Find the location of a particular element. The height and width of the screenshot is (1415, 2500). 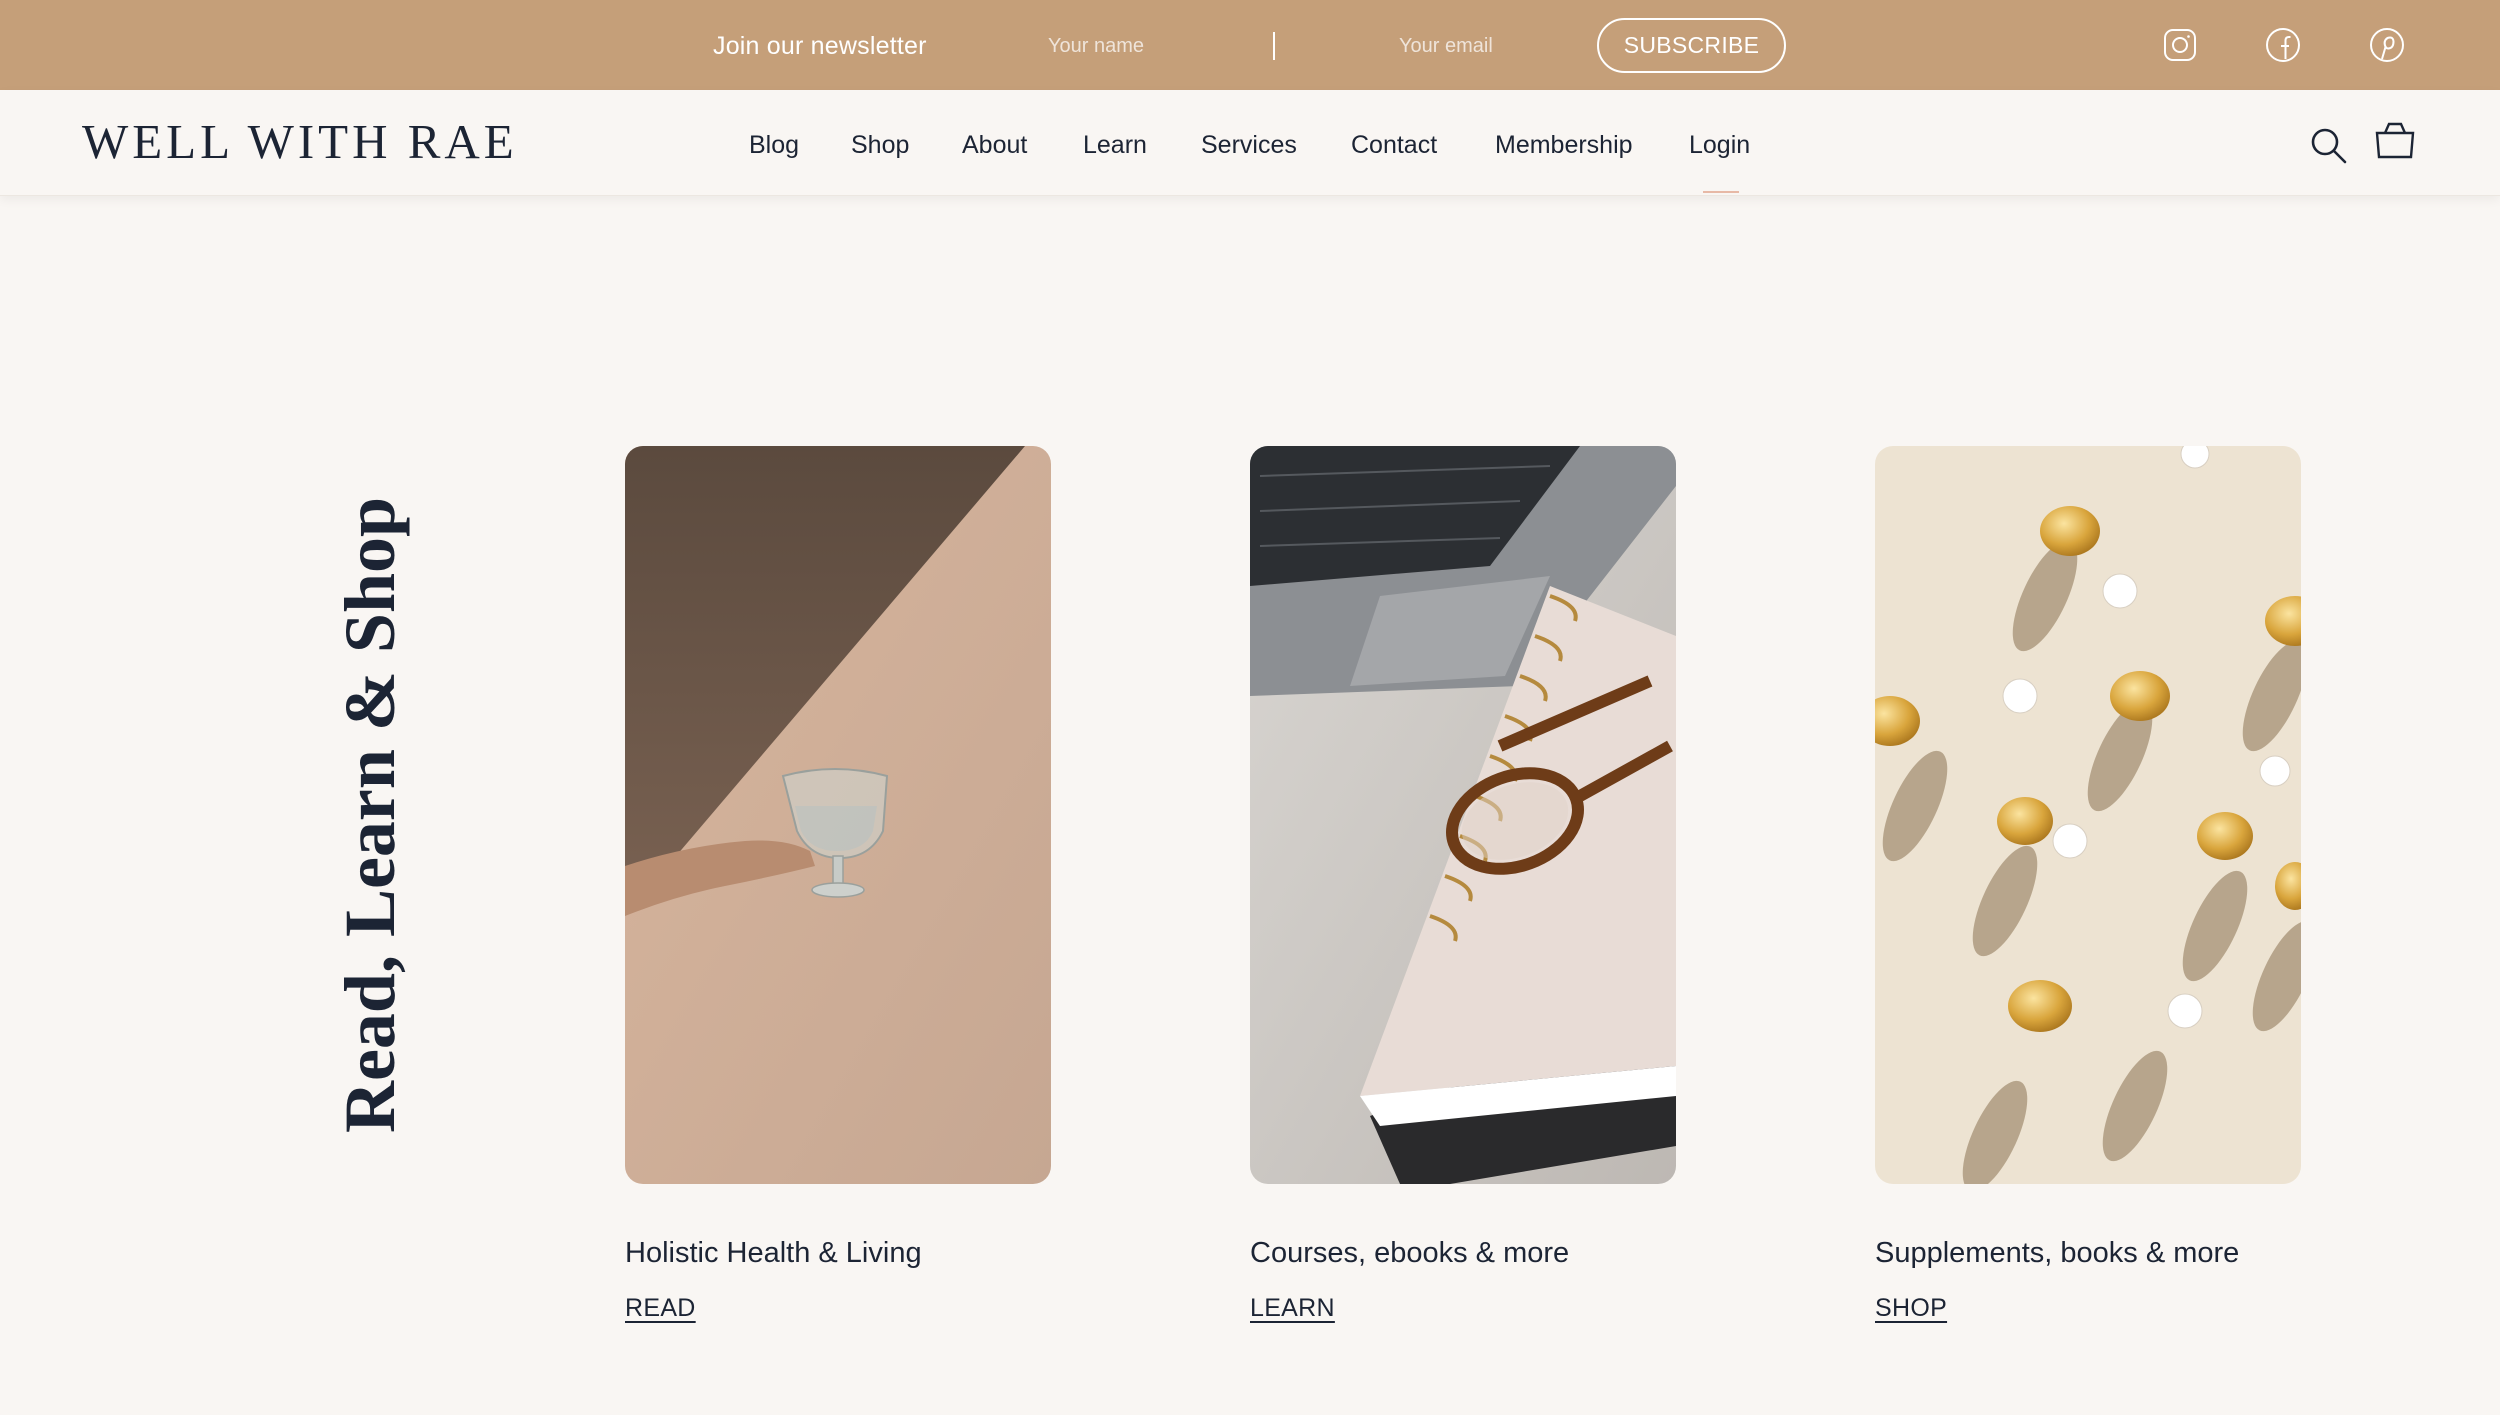

newsletter-bar: Join our newsletter SUBSCRIBE is located at coordinates (1250, 45).